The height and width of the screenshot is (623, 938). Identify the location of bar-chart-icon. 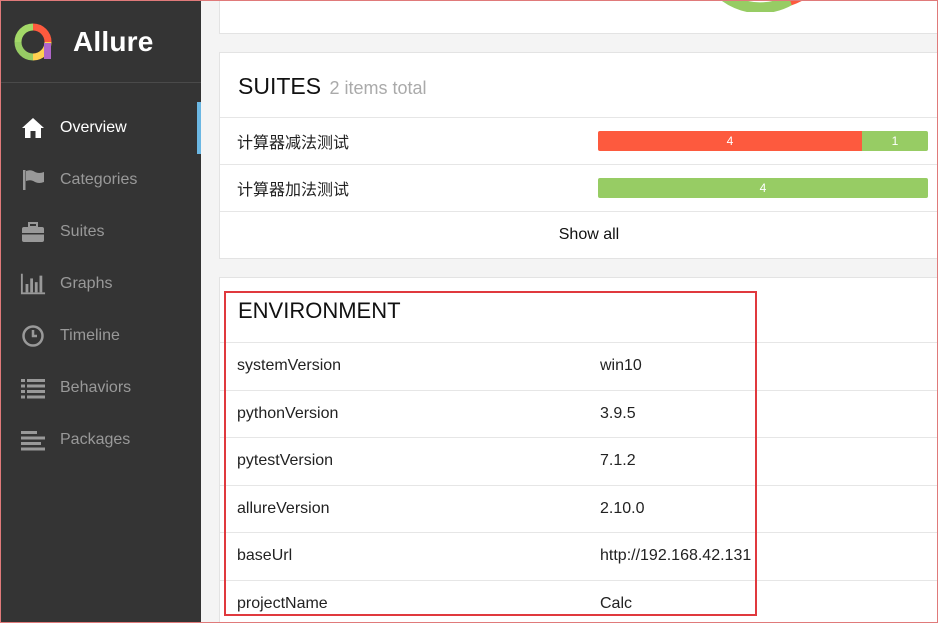
(33, 284).